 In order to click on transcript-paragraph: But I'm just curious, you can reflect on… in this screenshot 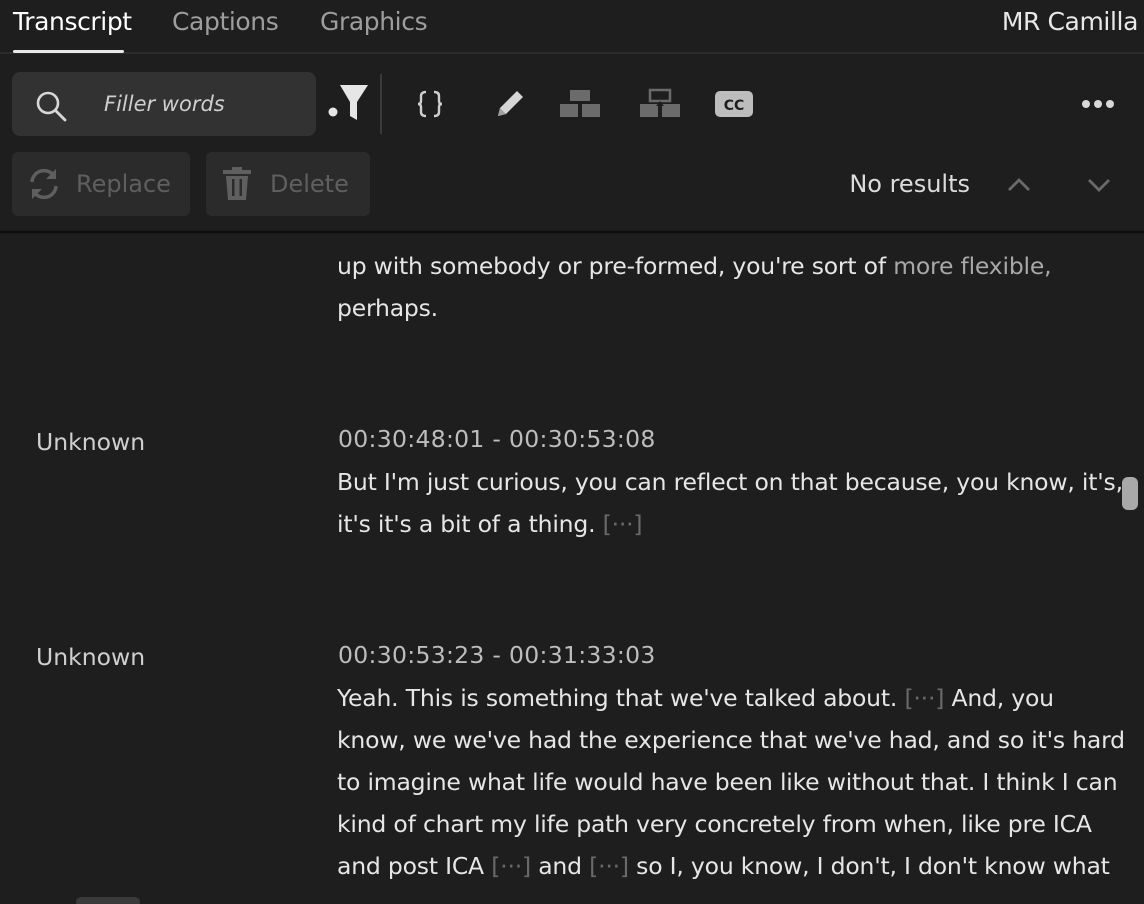, I will do `click(732, 503)`.